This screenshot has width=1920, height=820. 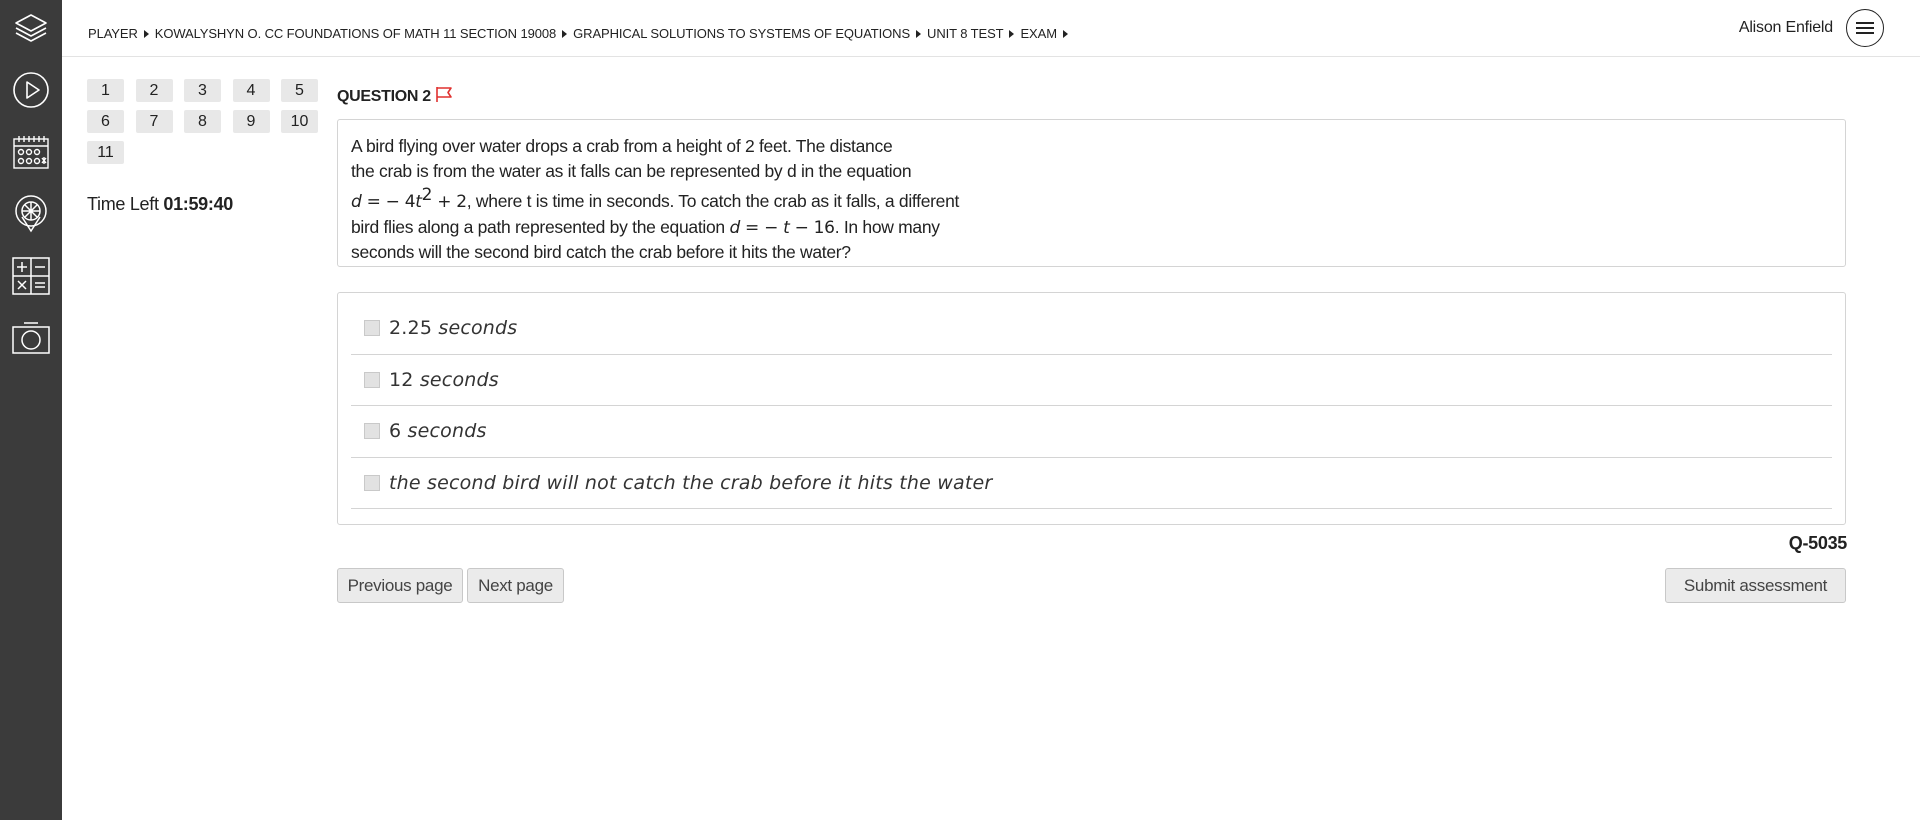 What do you see at coordinates (31, 338) in the screenshot?
I see `camera-icon` at bounding box center [31, 338].